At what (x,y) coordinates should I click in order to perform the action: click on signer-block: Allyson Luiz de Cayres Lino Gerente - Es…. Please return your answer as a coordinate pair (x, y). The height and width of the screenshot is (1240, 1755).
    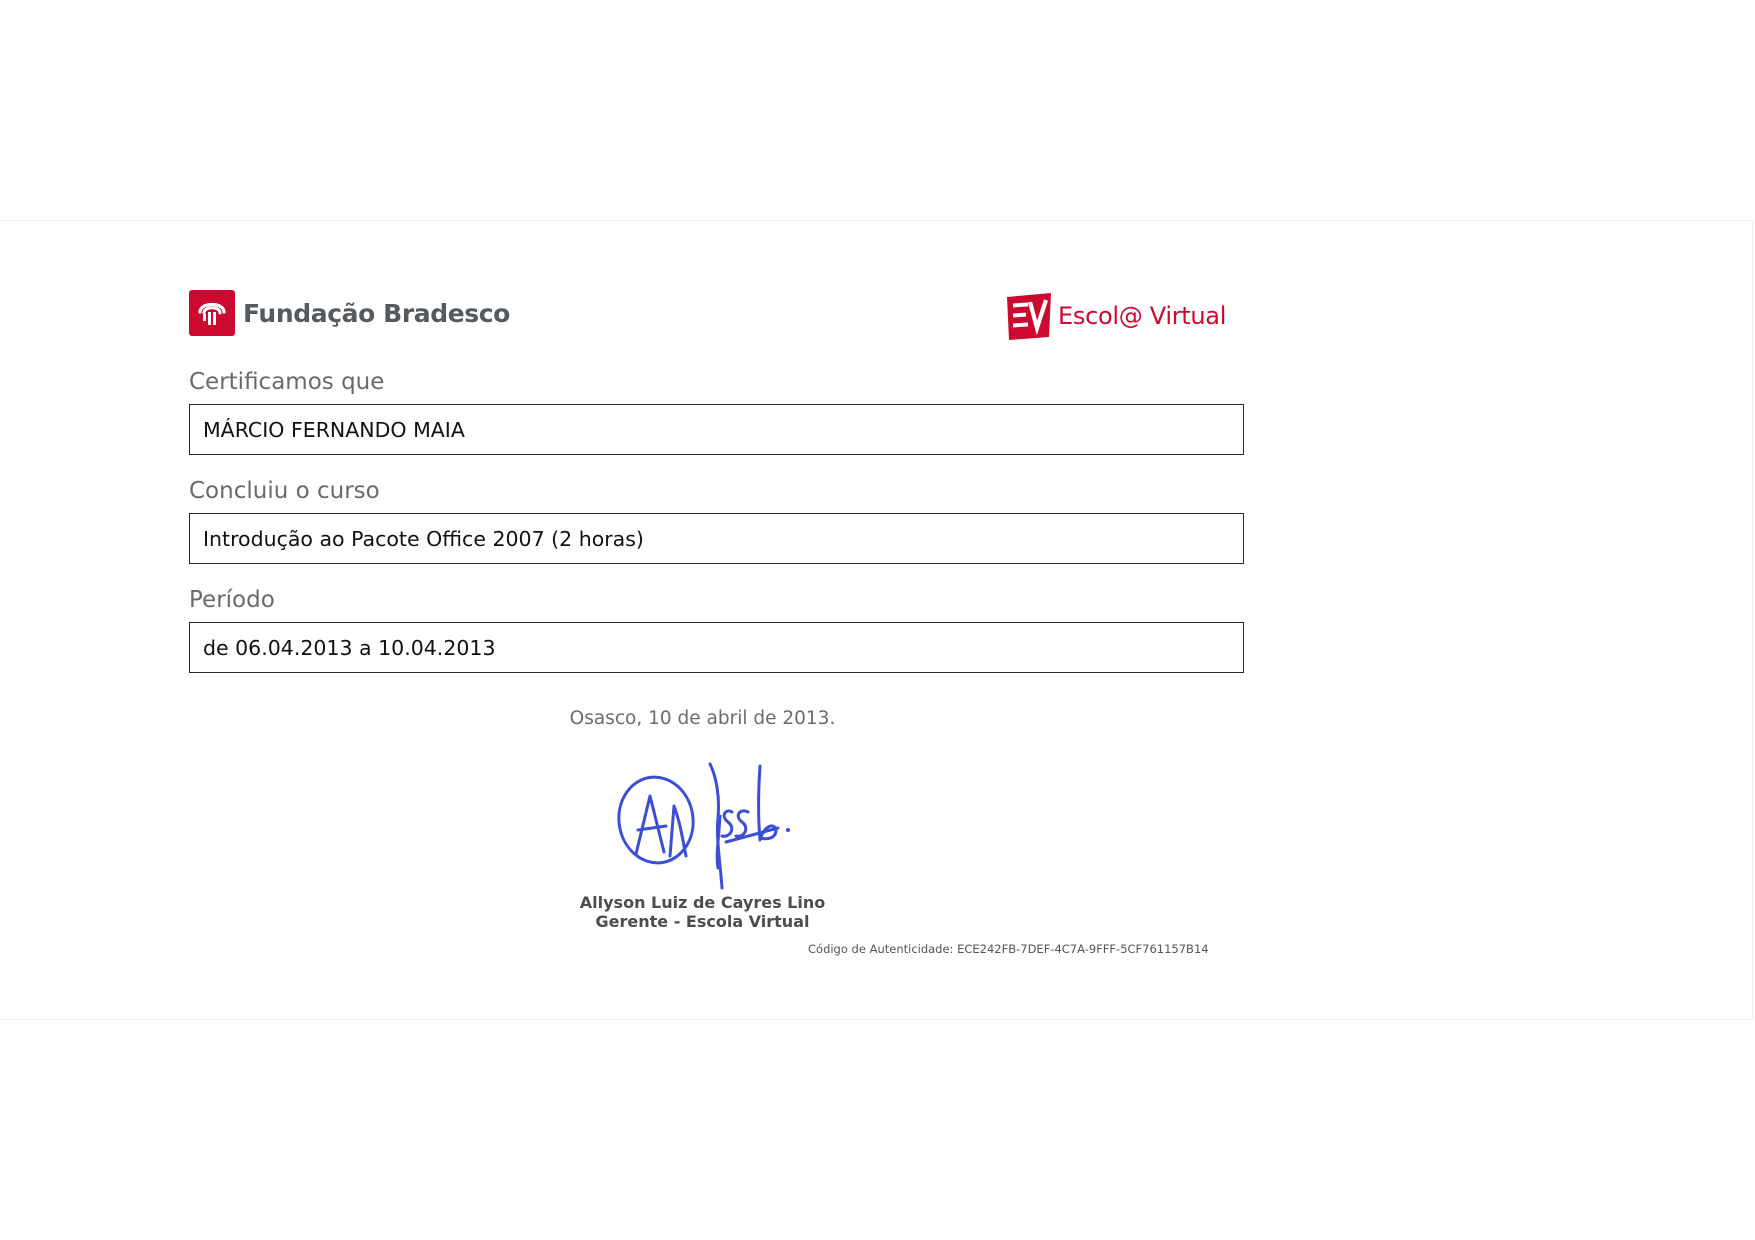
    Looking at the image, I should click on (702, 912).